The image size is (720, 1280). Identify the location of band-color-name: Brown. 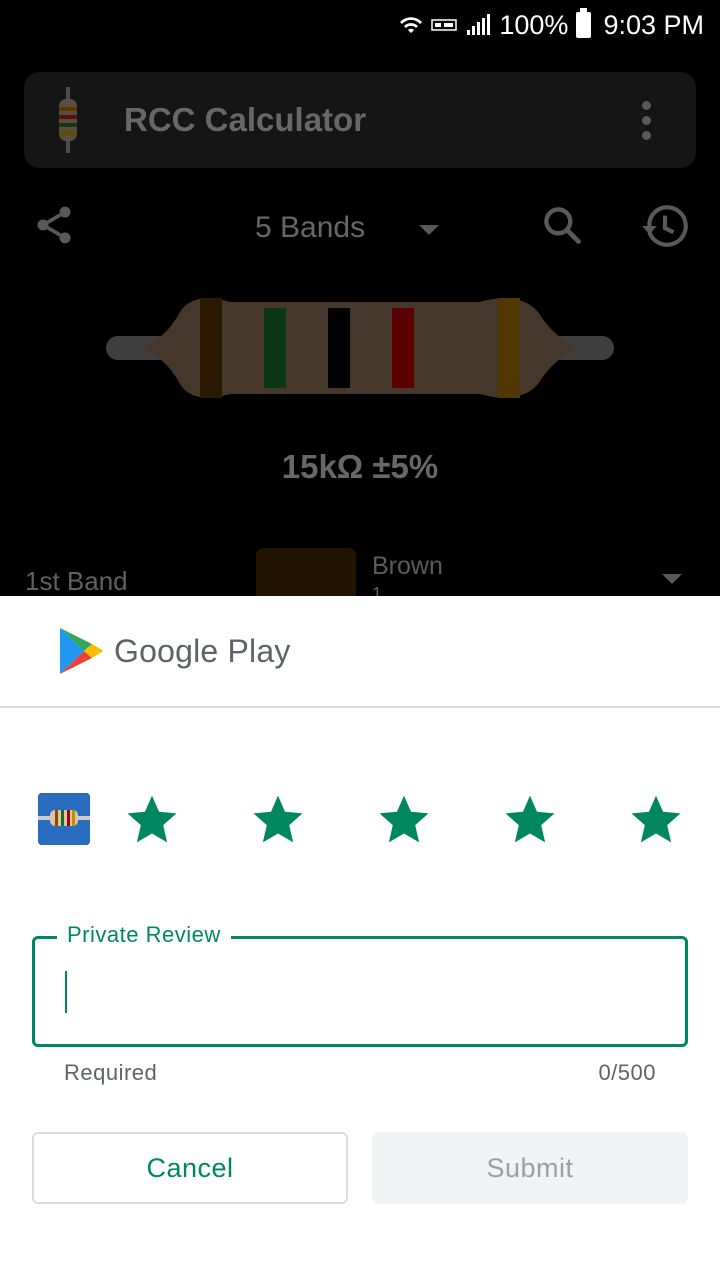
(407, 566).